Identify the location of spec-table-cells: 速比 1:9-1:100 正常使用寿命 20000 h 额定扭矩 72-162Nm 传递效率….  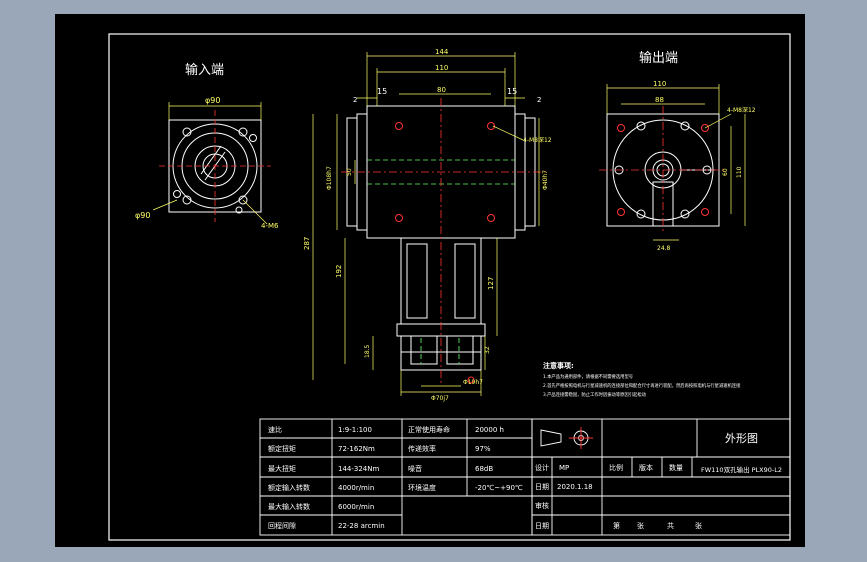
(395, 477).